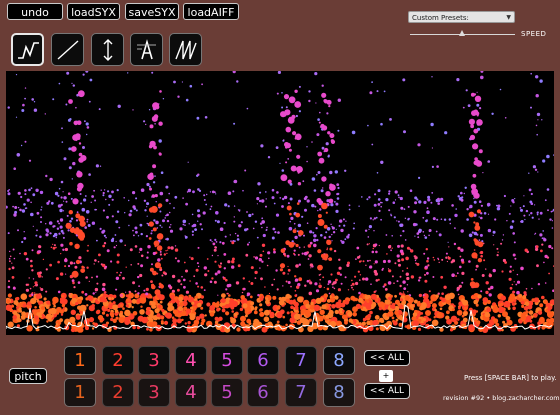  I want to click on pitch-top-button-6: 6, so click(263, 360).